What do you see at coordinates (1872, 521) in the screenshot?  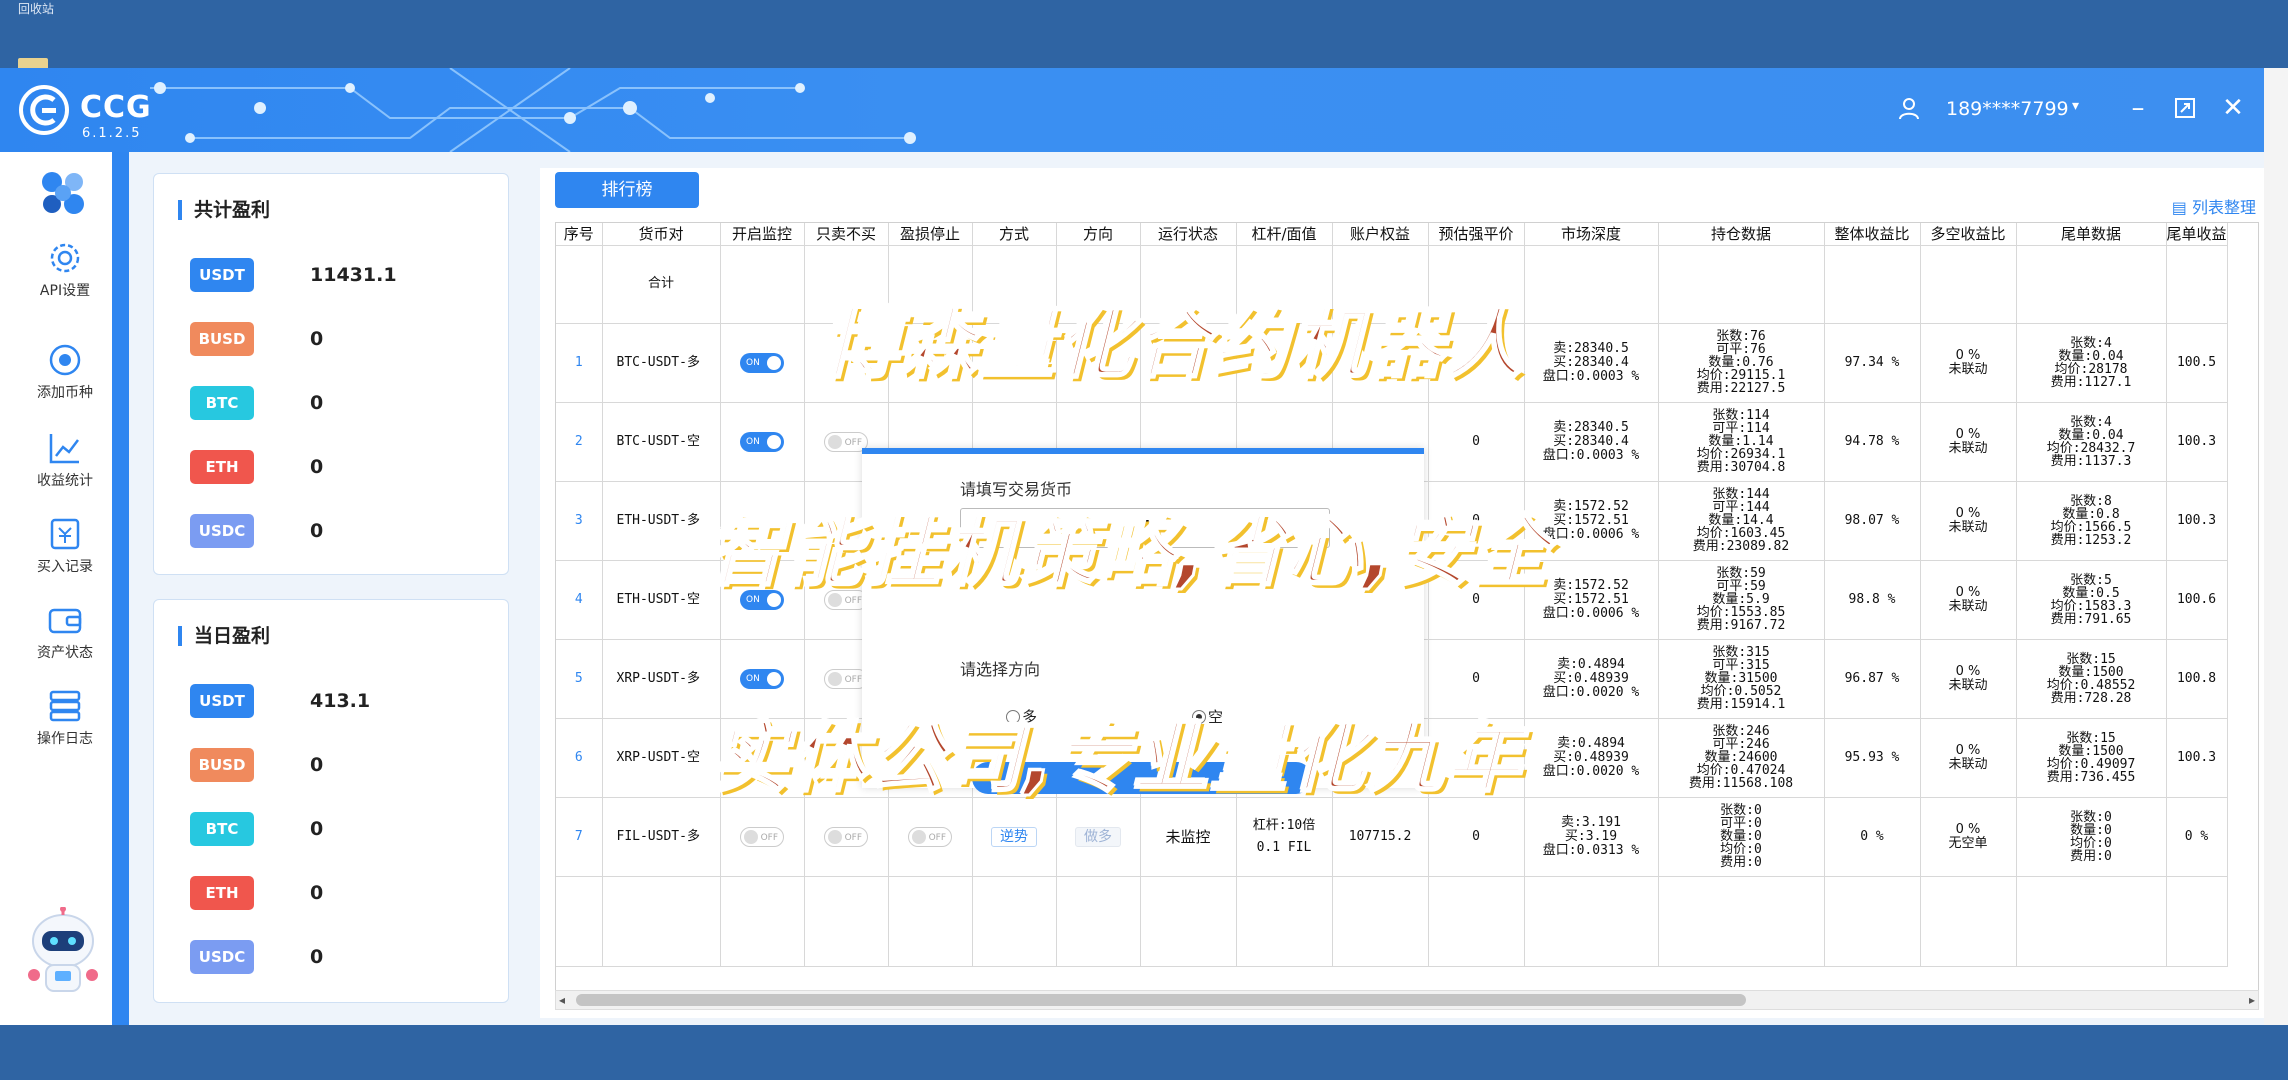 I see `total-return-ratio: 98.07 %` at bounding box center [1872, 521].